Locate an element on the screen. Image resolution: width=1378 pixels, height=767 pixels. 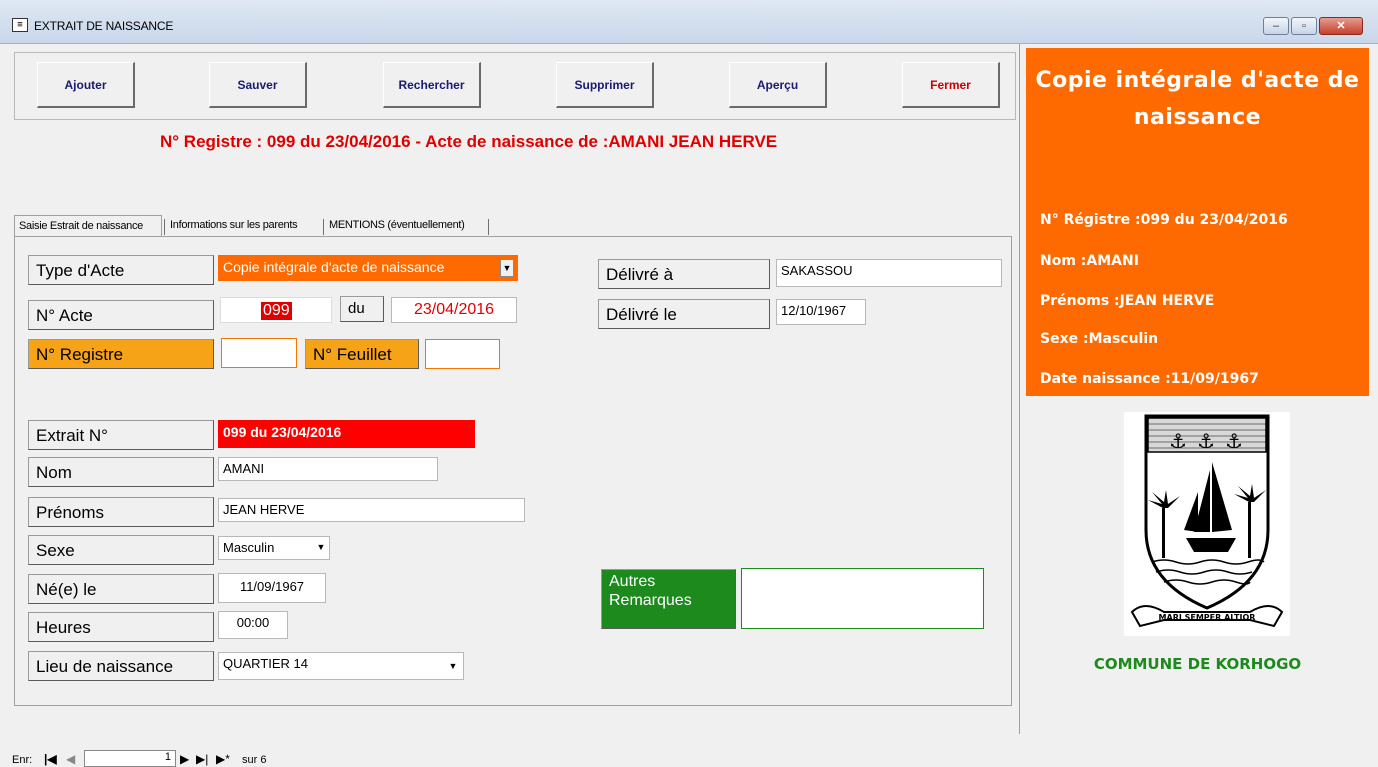
summary-title: Copie intégrale d'acte de naissance is located at coordinates (1197, 99).